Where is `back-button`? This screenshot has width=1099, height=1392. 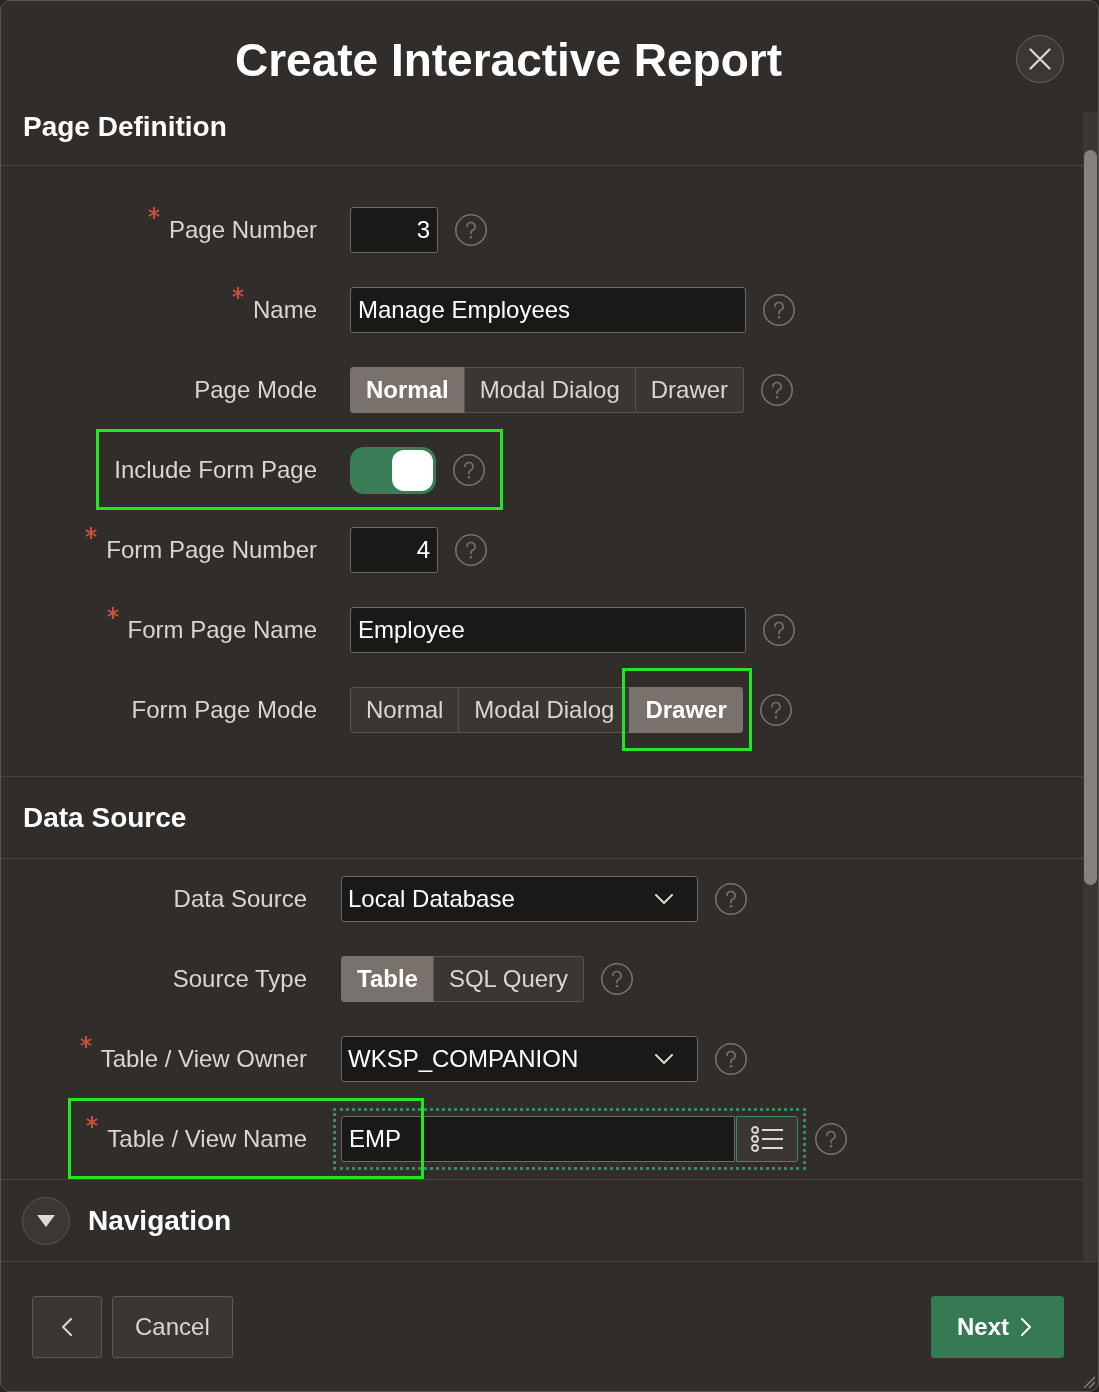
back-button is located at coordinates (67, 1326).